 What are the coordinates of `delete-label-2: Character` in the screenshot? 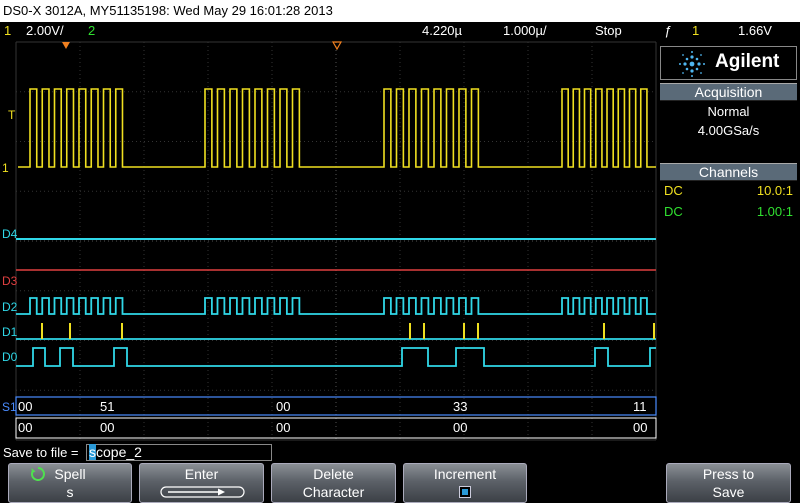 It's located at (333, 492).